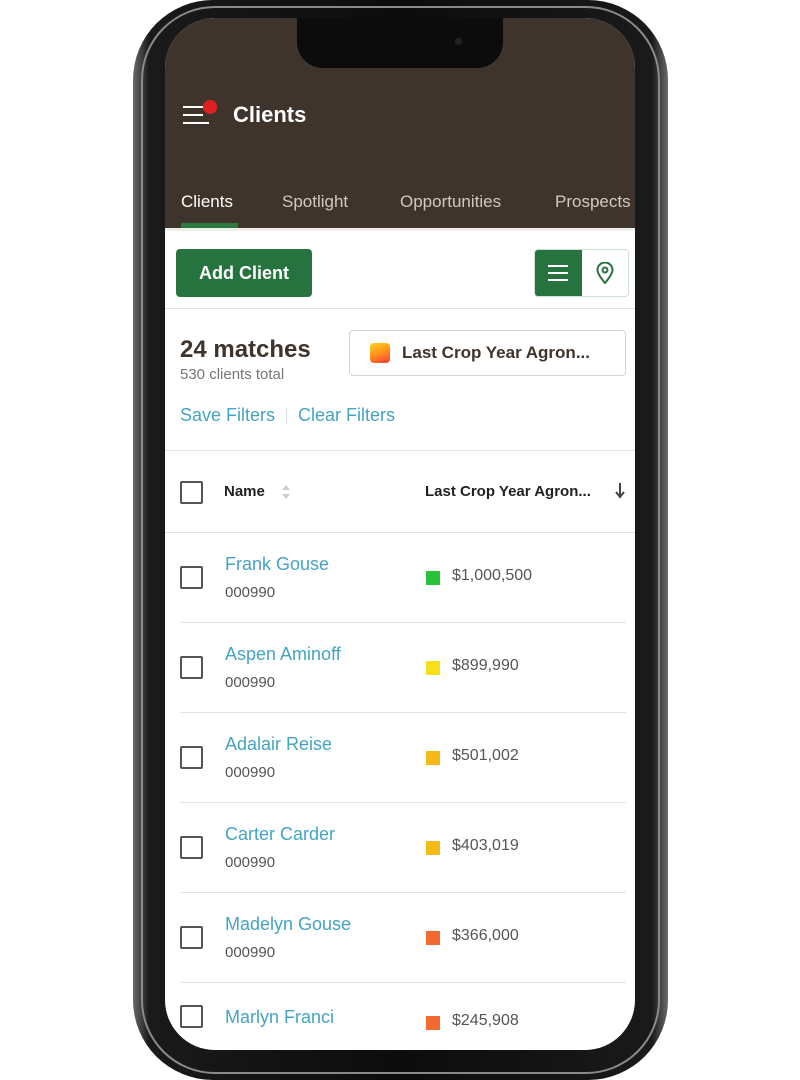 The width and height of the screenshot is (800, 1080). Describe the element at coordinates (403, 668) in the screenshot. I see `table-row: Aspen Aminoff 000990 $899,990` at that location.